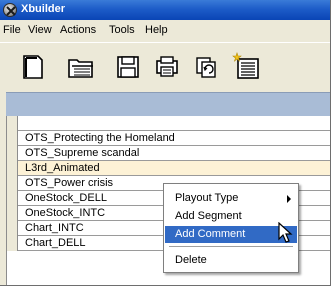  Describe the element at coordinates (122, 30) in the screenshot. I see `menu-tools: Tools` at that location.